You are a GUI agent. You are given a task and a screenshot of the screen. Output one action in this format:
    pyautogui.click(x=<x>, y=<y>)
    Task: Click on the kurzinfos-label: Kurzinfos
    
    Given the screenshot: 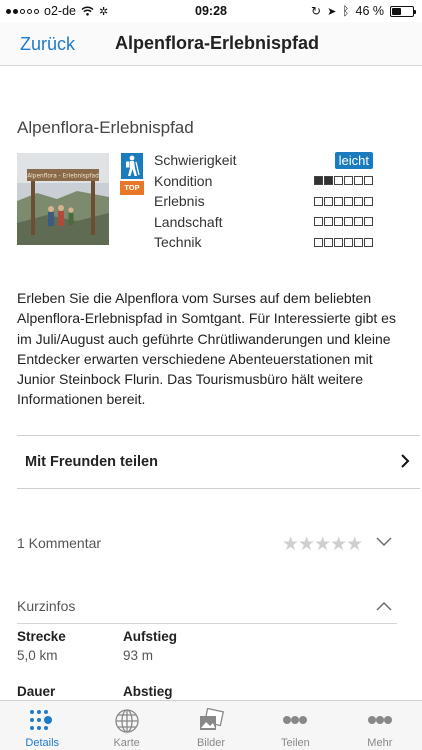 What is the action you would take?
    pyautogui.click(x=46, y=606)
    